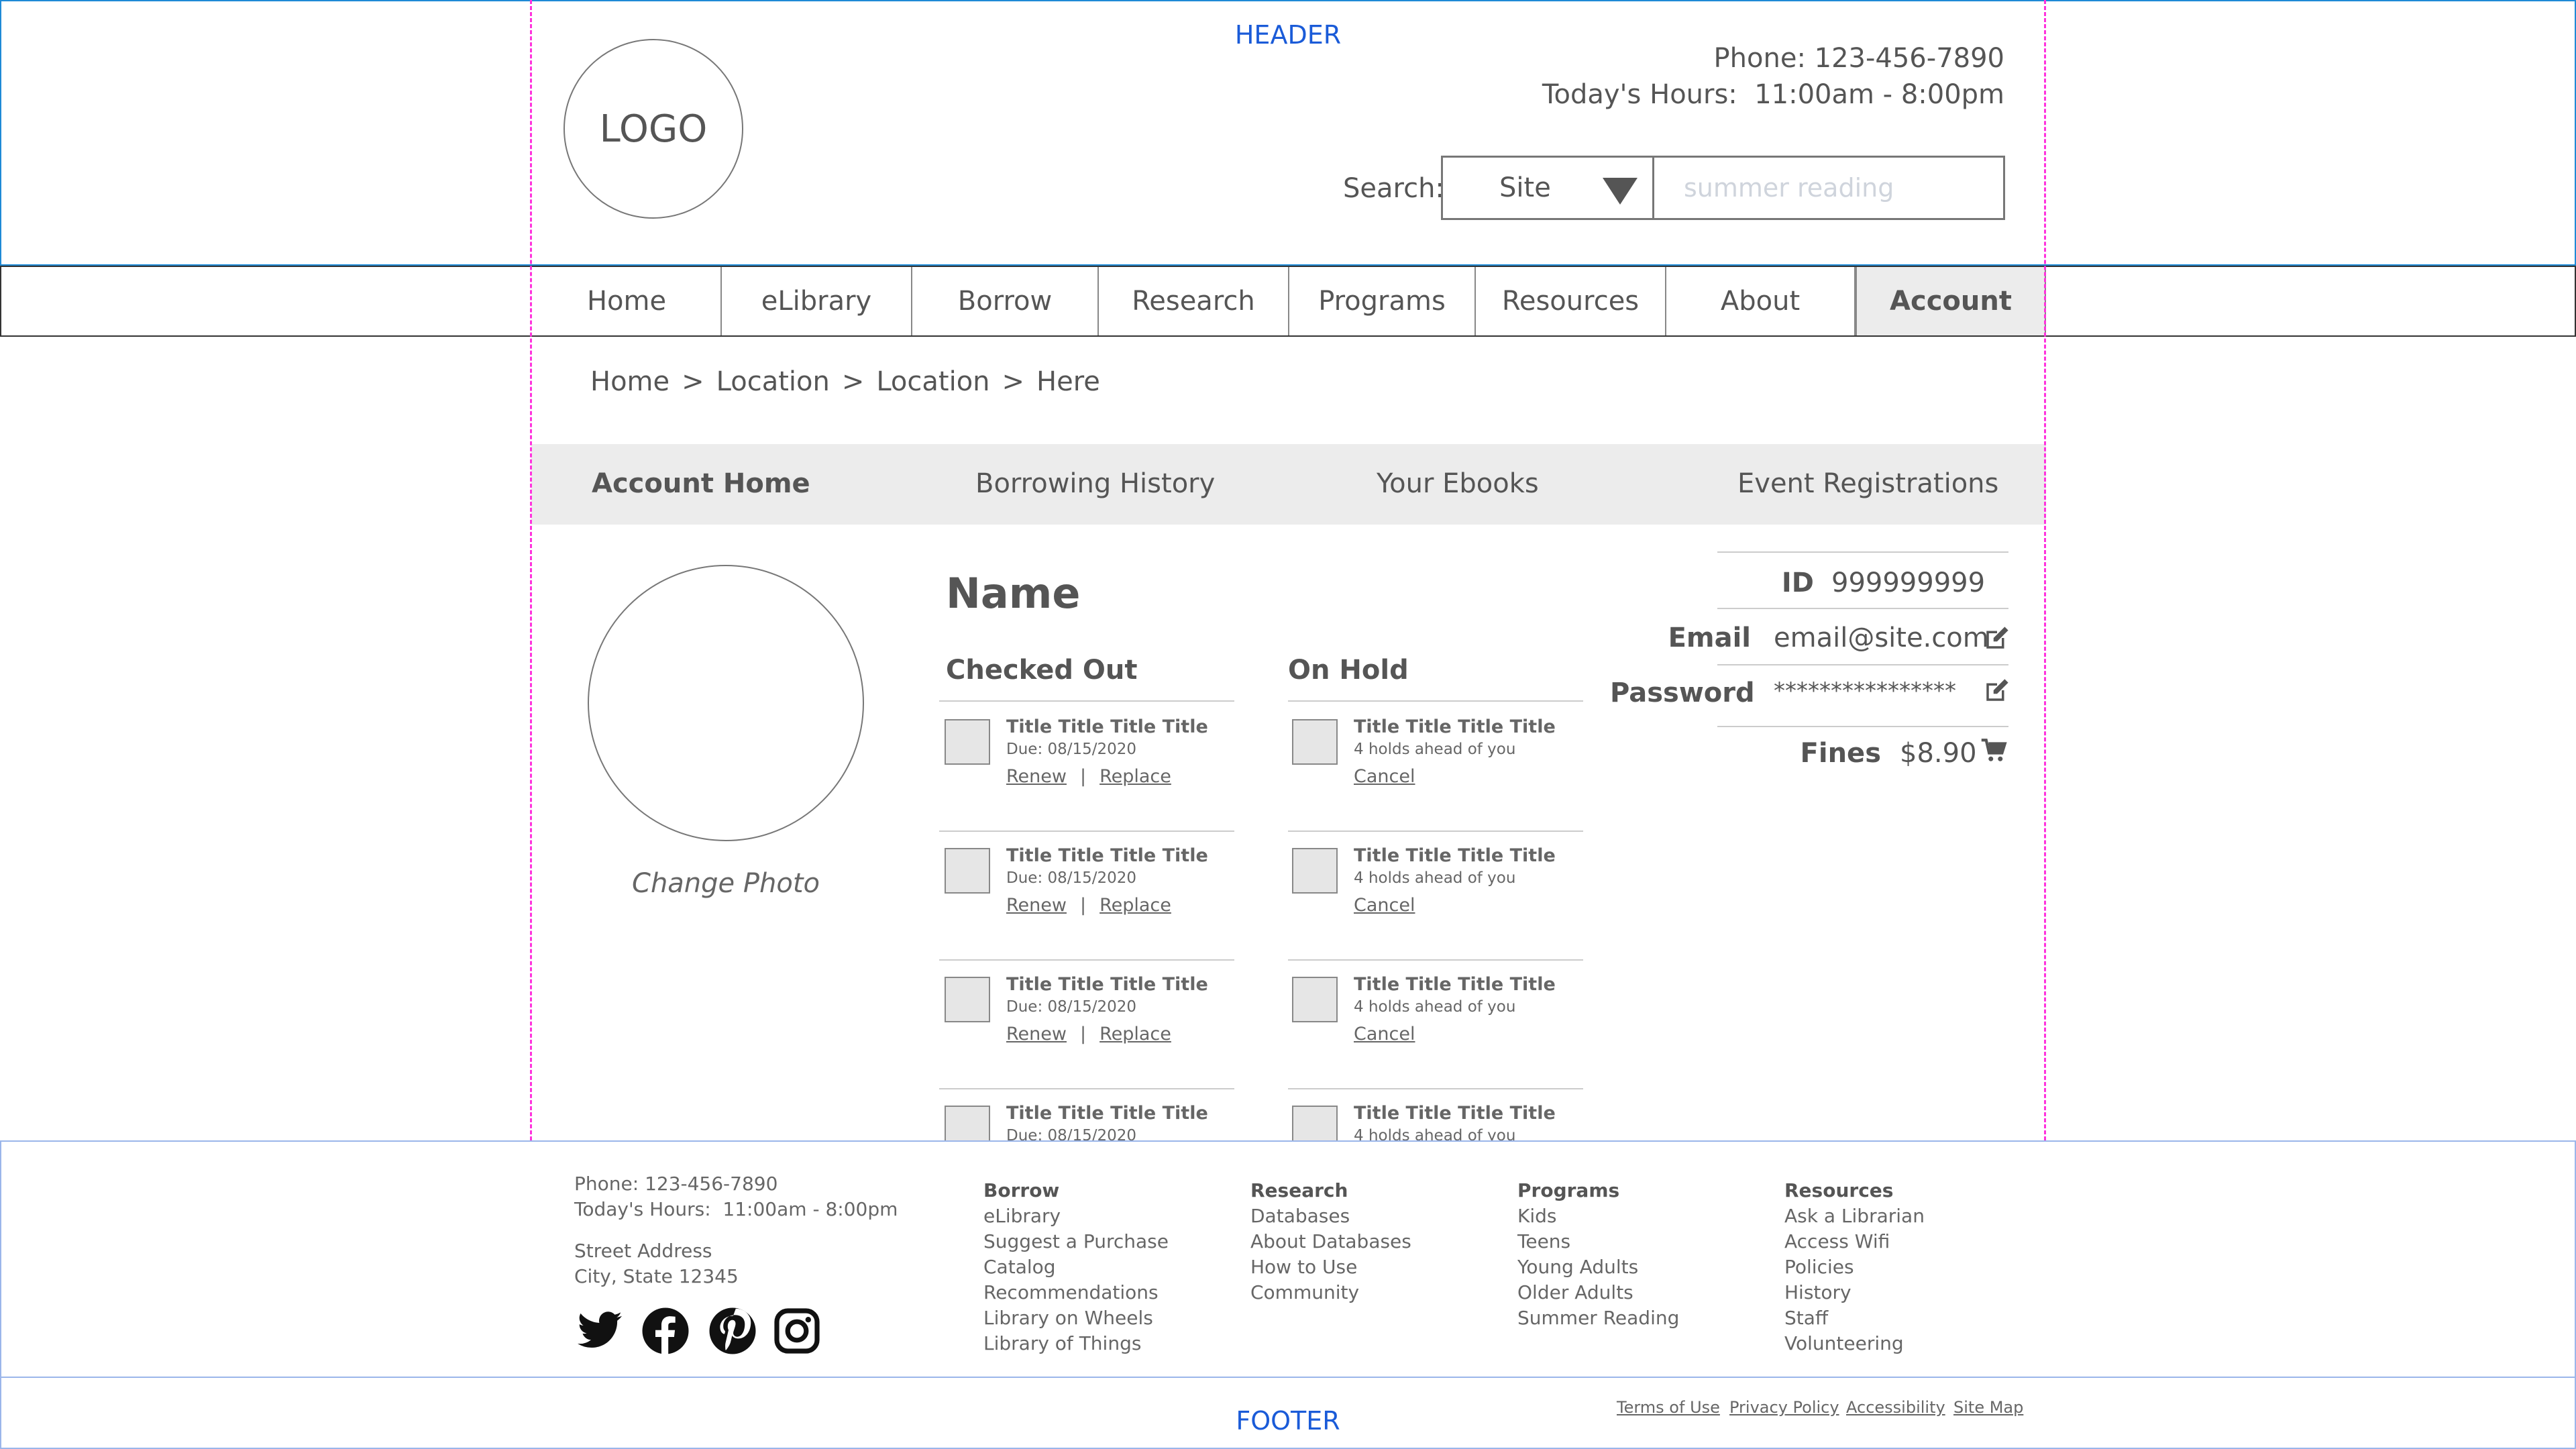 This screenshot has width=2576, height=1449. What do you see at coordinates (1761, 301) in the screenshot?
I see `nav-item-about: About` at bounding box center [1761, 301].